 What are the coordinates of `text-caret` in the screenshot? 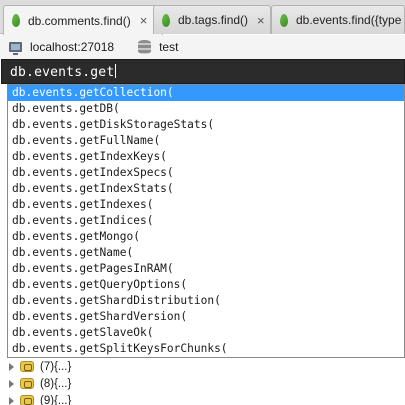 It's located at (116, 71).